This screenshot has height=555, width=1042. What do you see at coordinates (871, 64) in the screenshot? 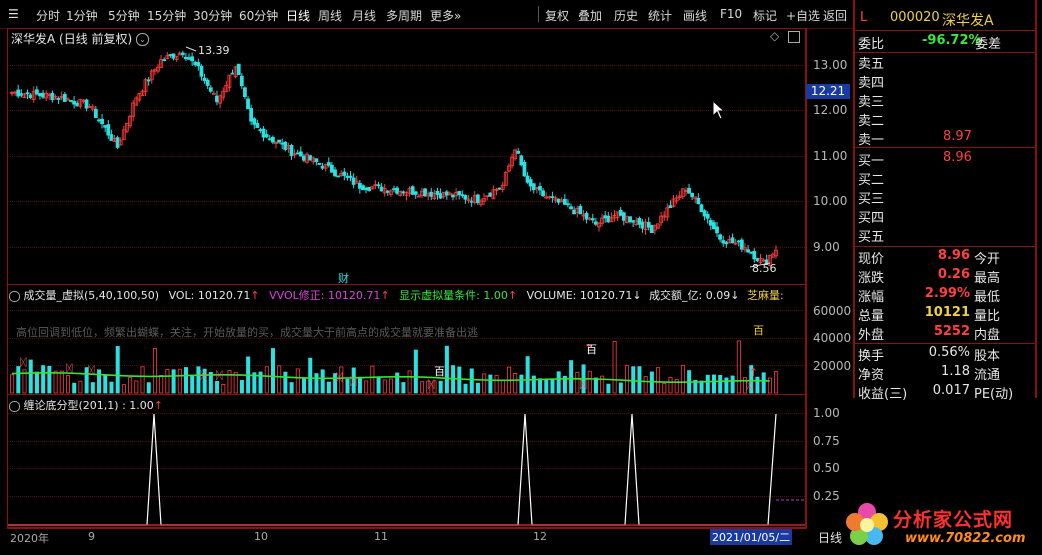
I see `sell-level-label: 卖五` at bounding box center [871, 64].